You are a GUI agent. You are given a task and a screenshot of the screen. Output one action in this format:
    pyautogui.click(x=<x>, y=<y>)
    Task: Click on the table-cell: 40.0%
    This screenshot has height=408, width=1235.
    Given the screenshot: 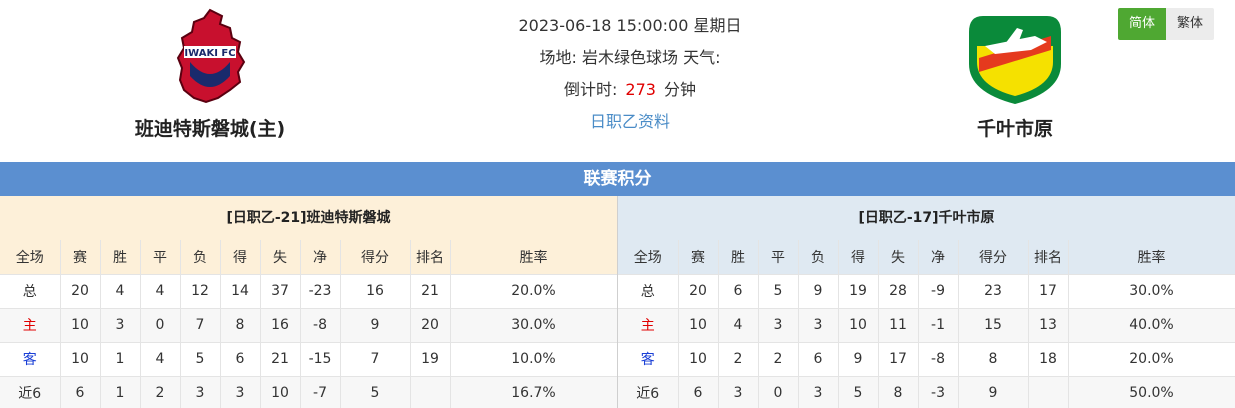 What is the action you would take?
    pyautogui.click(x=1151, y=325)
    